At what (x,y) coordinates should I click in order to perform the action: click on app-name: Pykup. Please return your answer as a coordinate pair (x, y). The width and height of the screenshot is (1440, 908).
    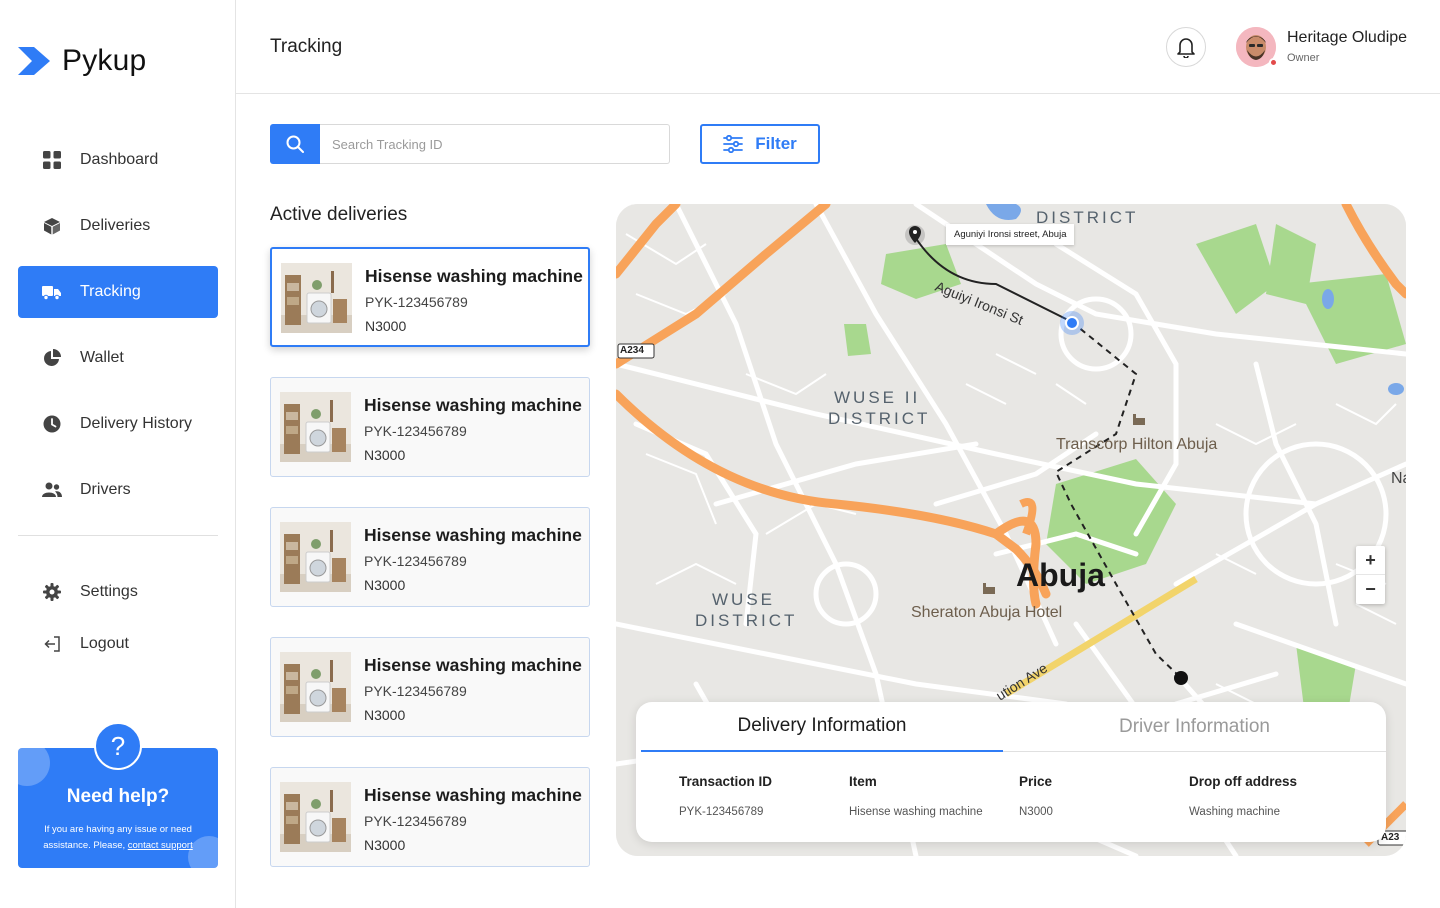
    Looking at the image, I should click on (104, 60).